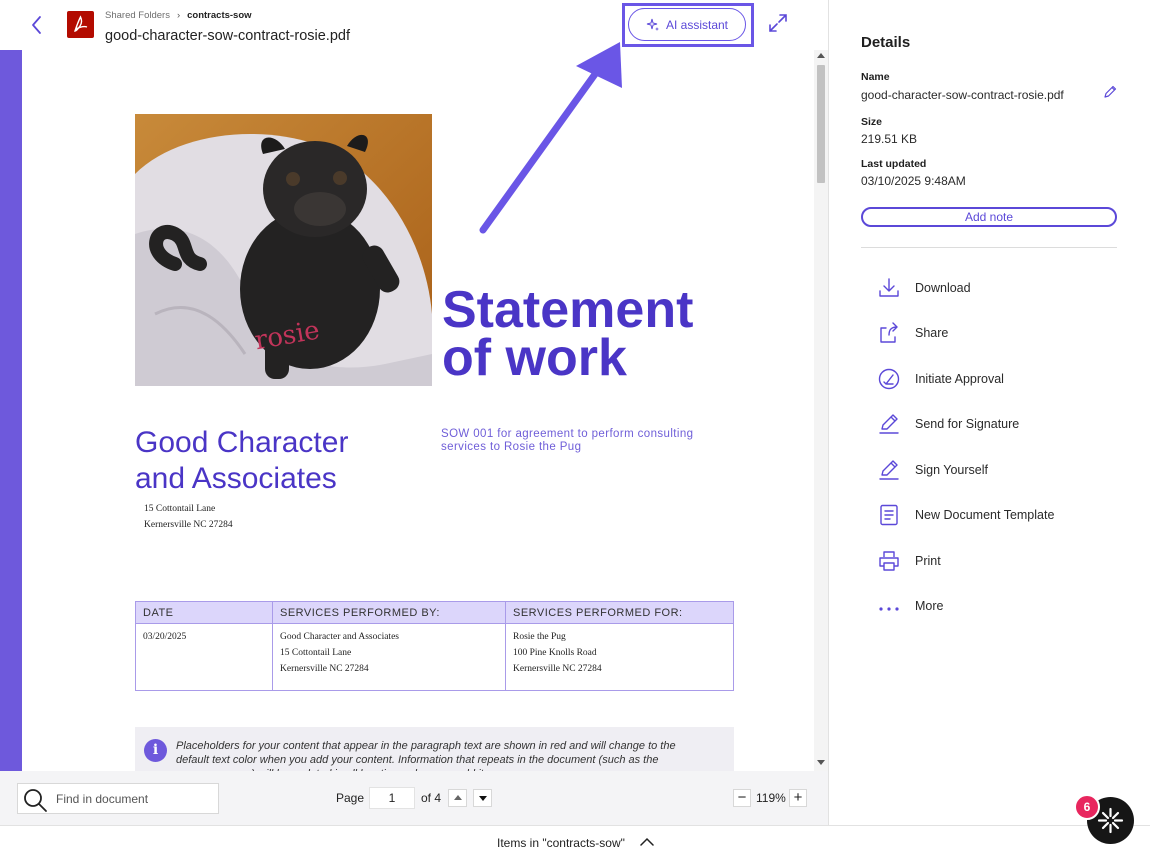 The height and width of the screenshot is (860, 1150). Describe the element at coordinates (821, 762) in the screenshot. I see `scroll-down-icon` at that location.